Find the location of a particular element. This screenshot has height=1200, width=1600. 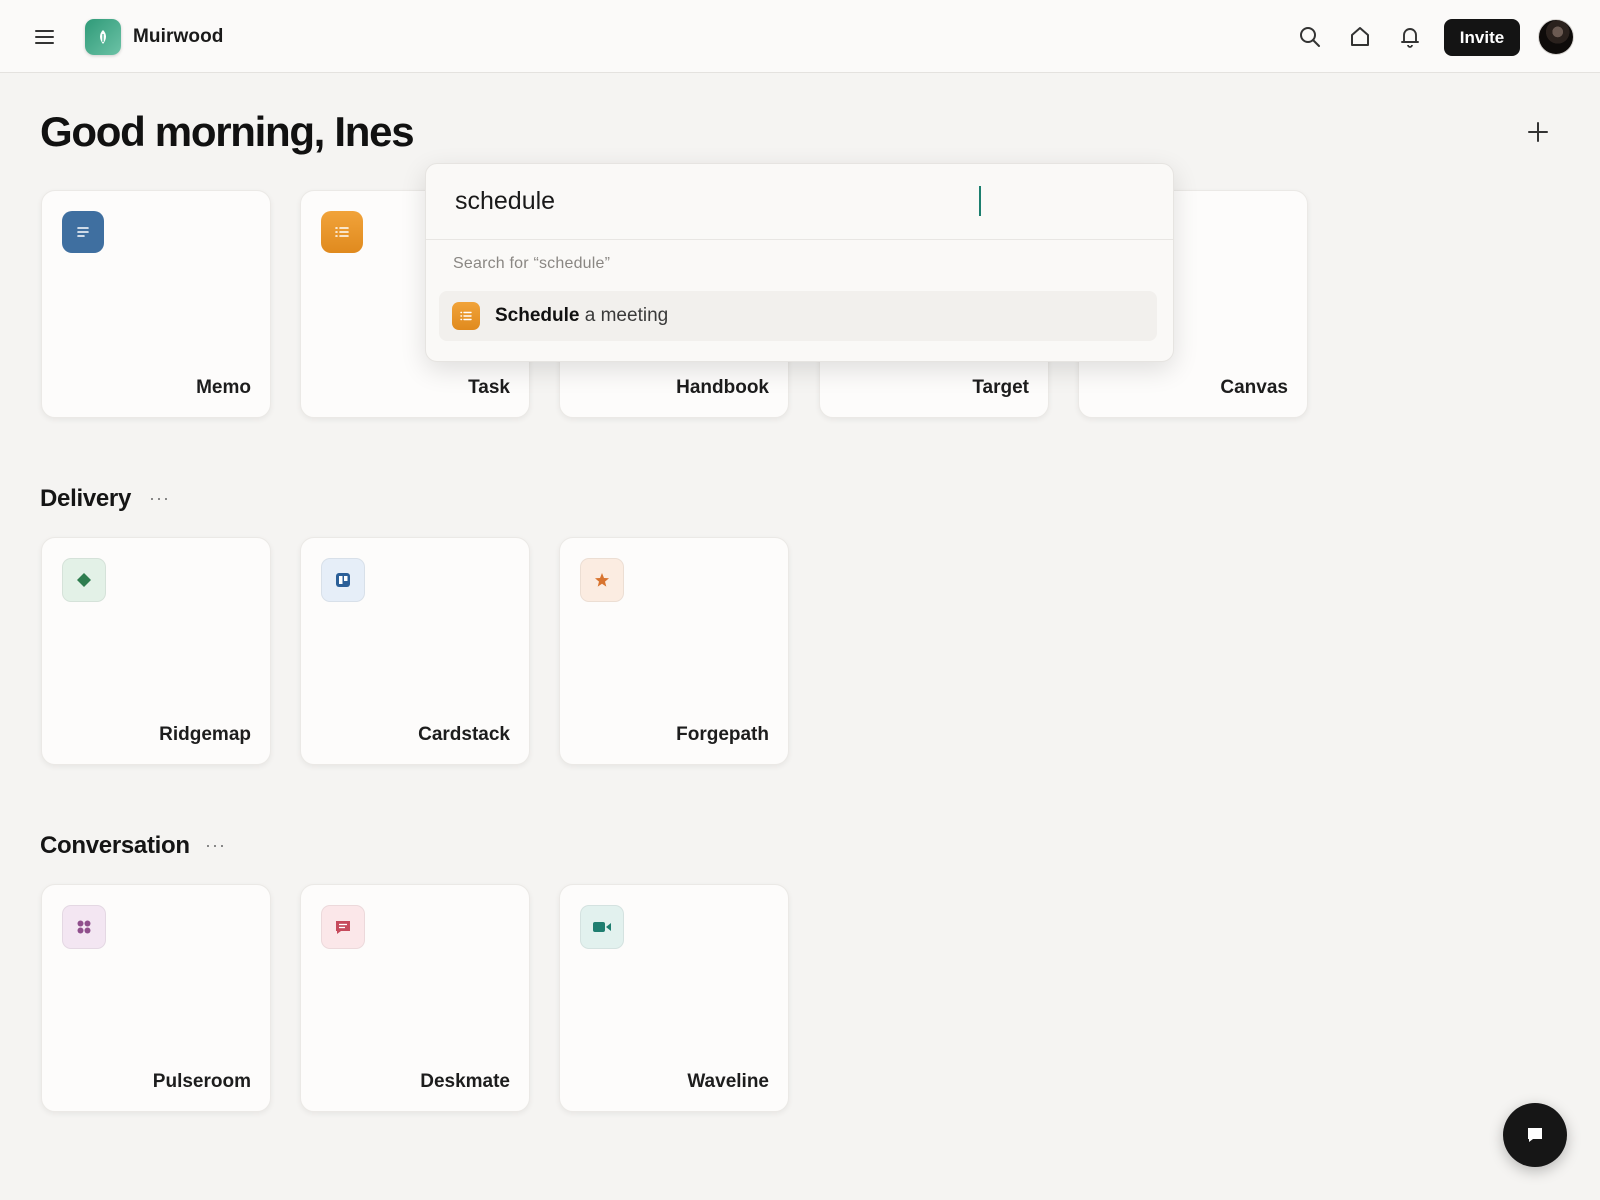

search-input is located at coordinates (799, 201).